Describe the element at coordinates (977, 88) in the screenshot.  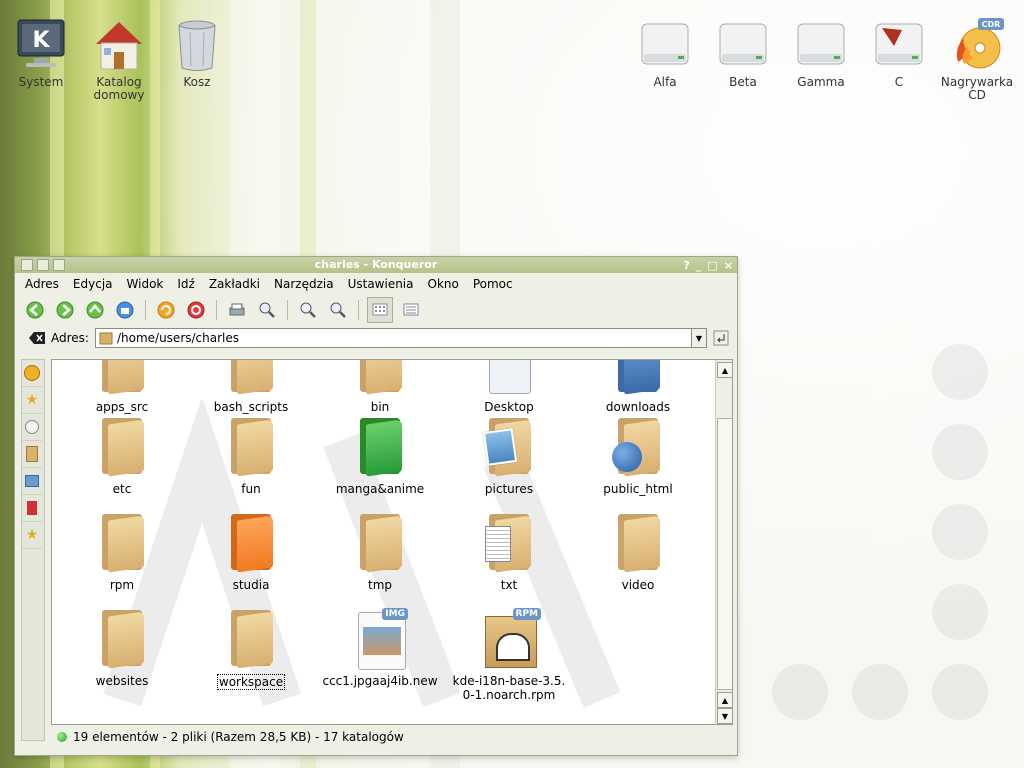
I see `desktop-icon-label: Nagrywarka CD` at that location.